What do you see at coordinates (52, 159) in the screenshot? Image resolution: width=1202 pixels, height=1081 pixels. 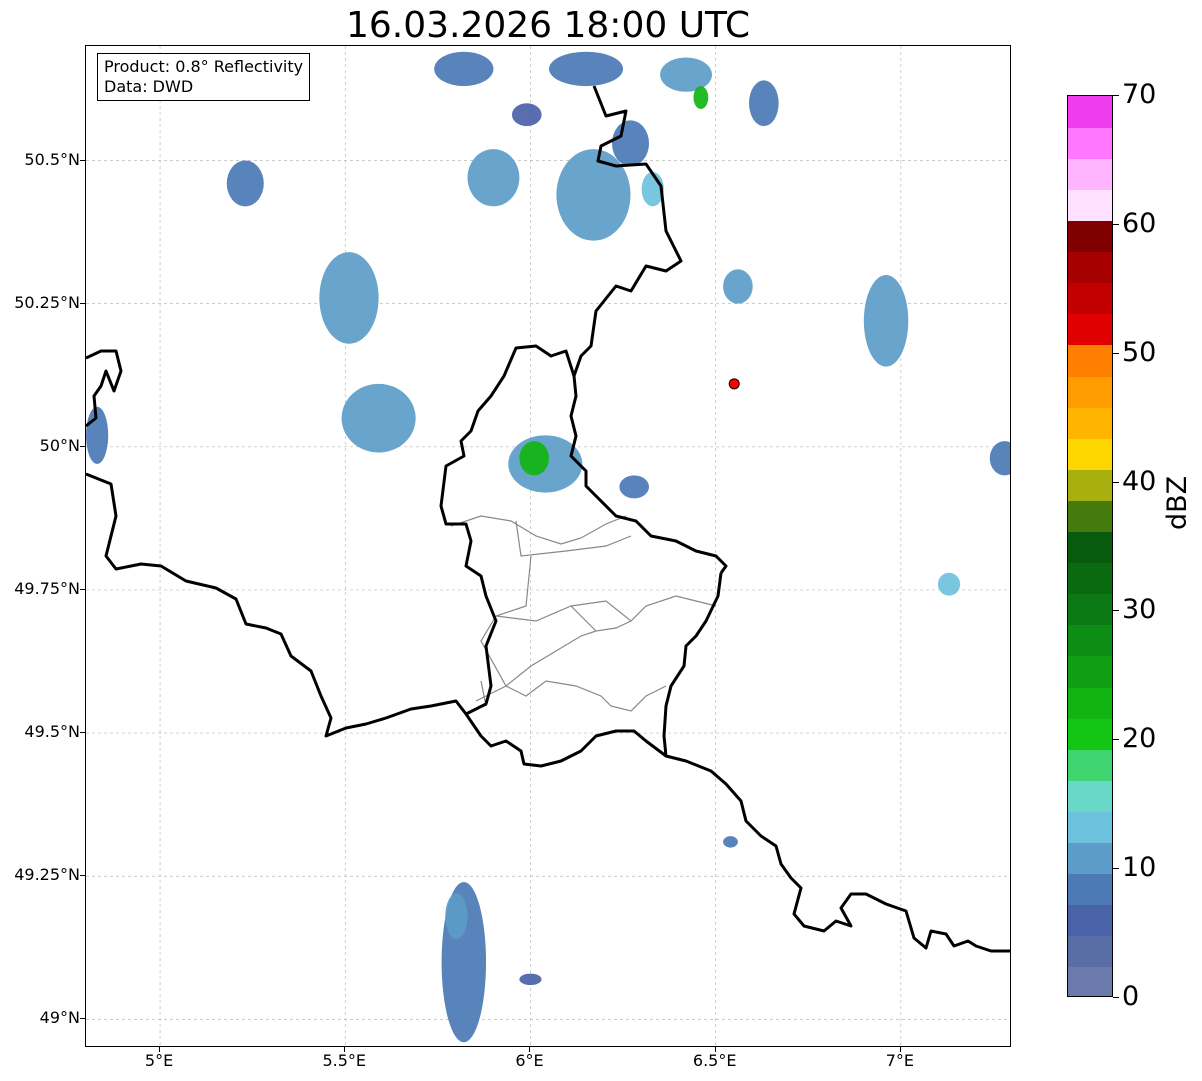 I see `lat-tick-label: 50.5°N` at bounding box center [52, 159].